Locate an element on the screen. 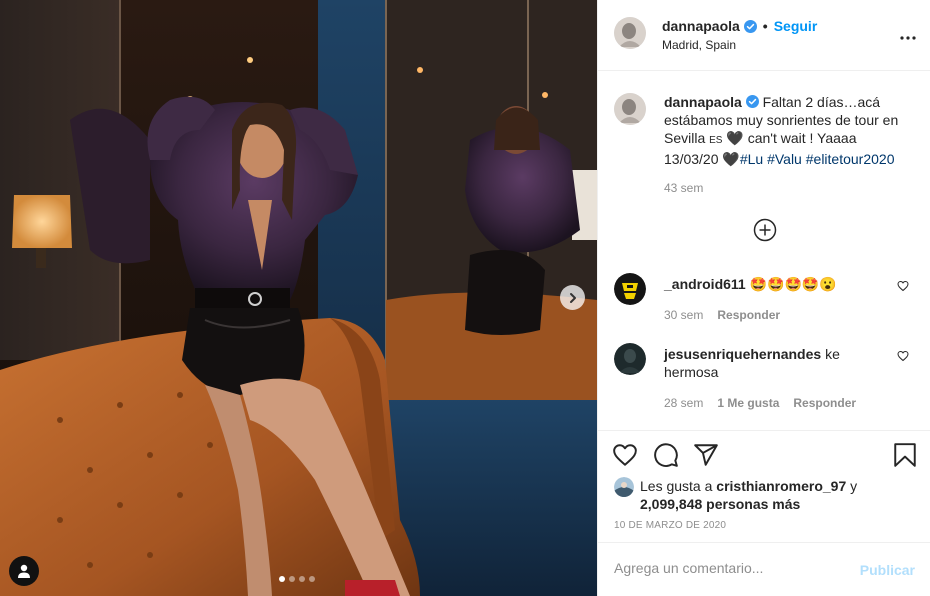 This screenshot has height=596, width=930. post-header: dannapaola • Seguir Madrid, Spain is located at coordinates (764, 35).